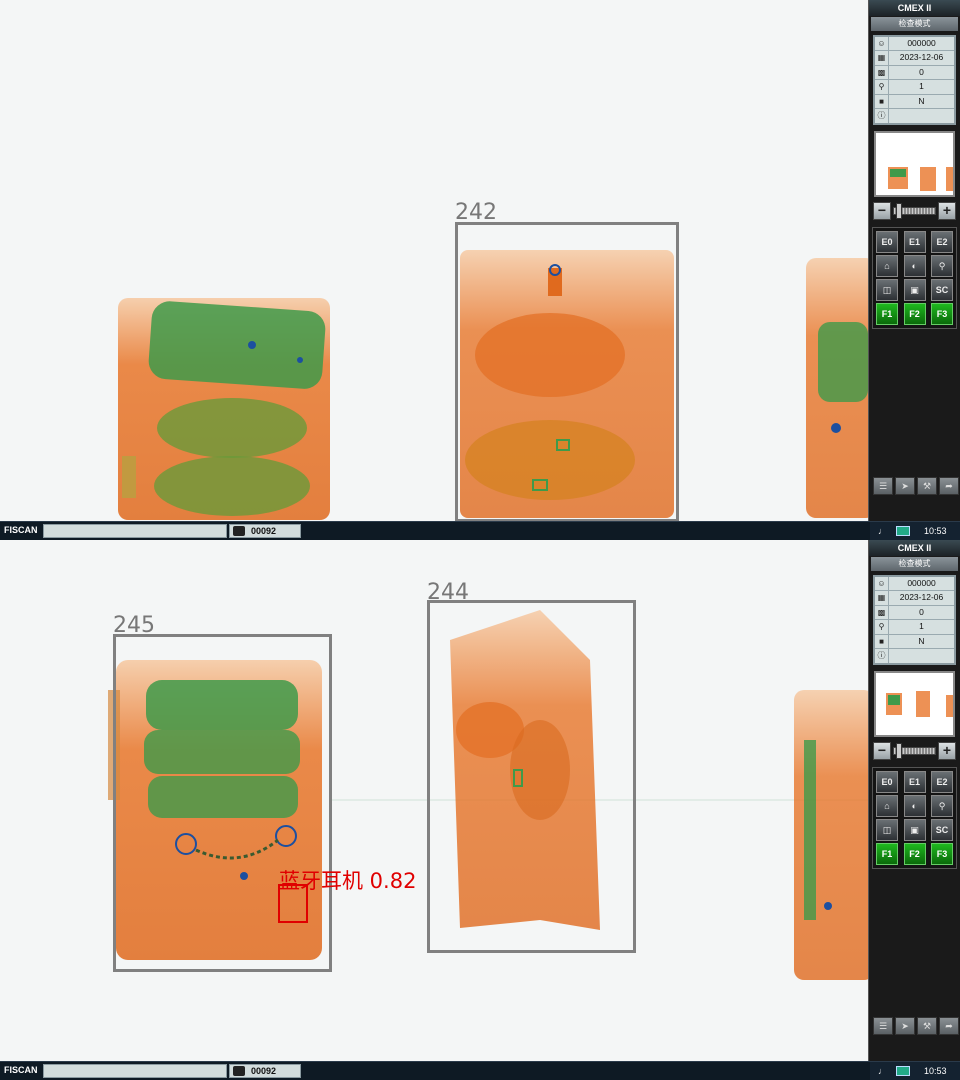  Describe the element at coordinates (293, 903) in the screenshot. I see `detection-box` at that location.